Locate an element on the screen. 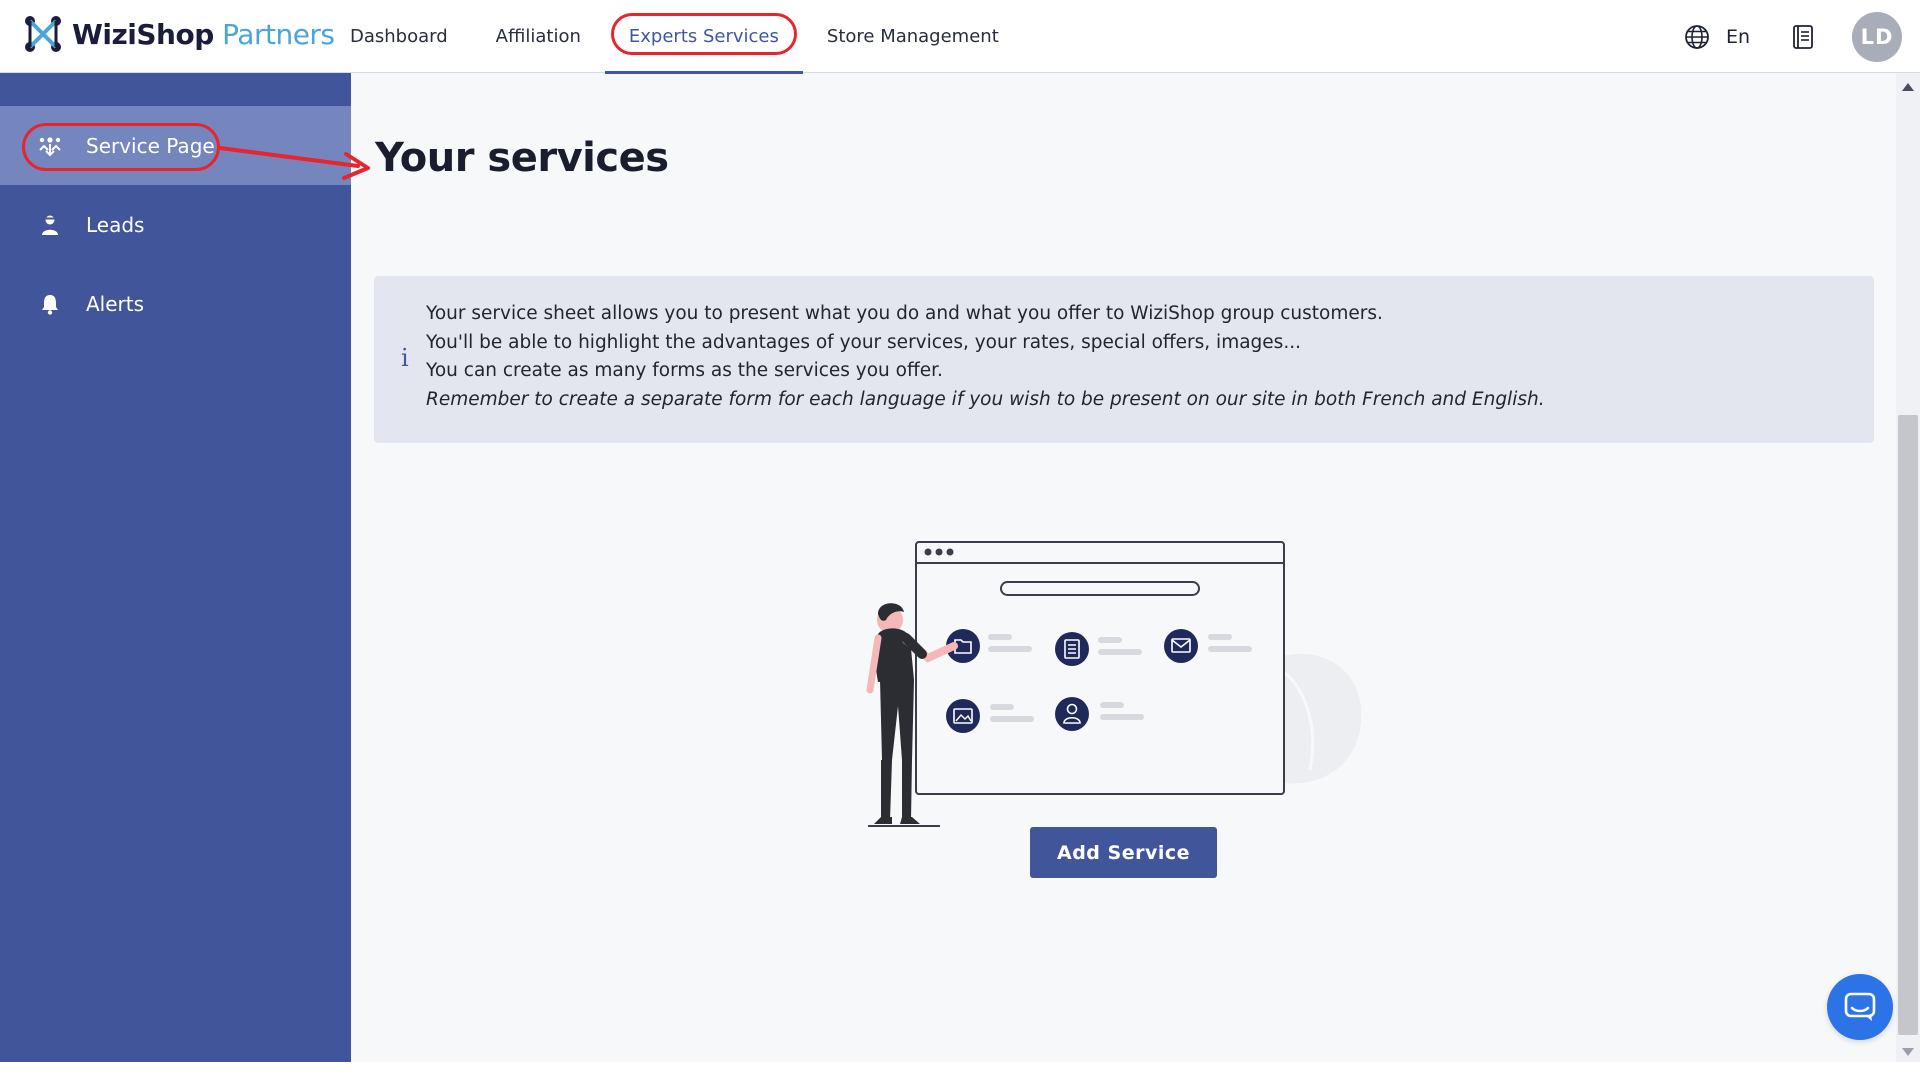 This screenshot has height=1080, width=1920. page-title: Your services is located at coordinates (522, 158).